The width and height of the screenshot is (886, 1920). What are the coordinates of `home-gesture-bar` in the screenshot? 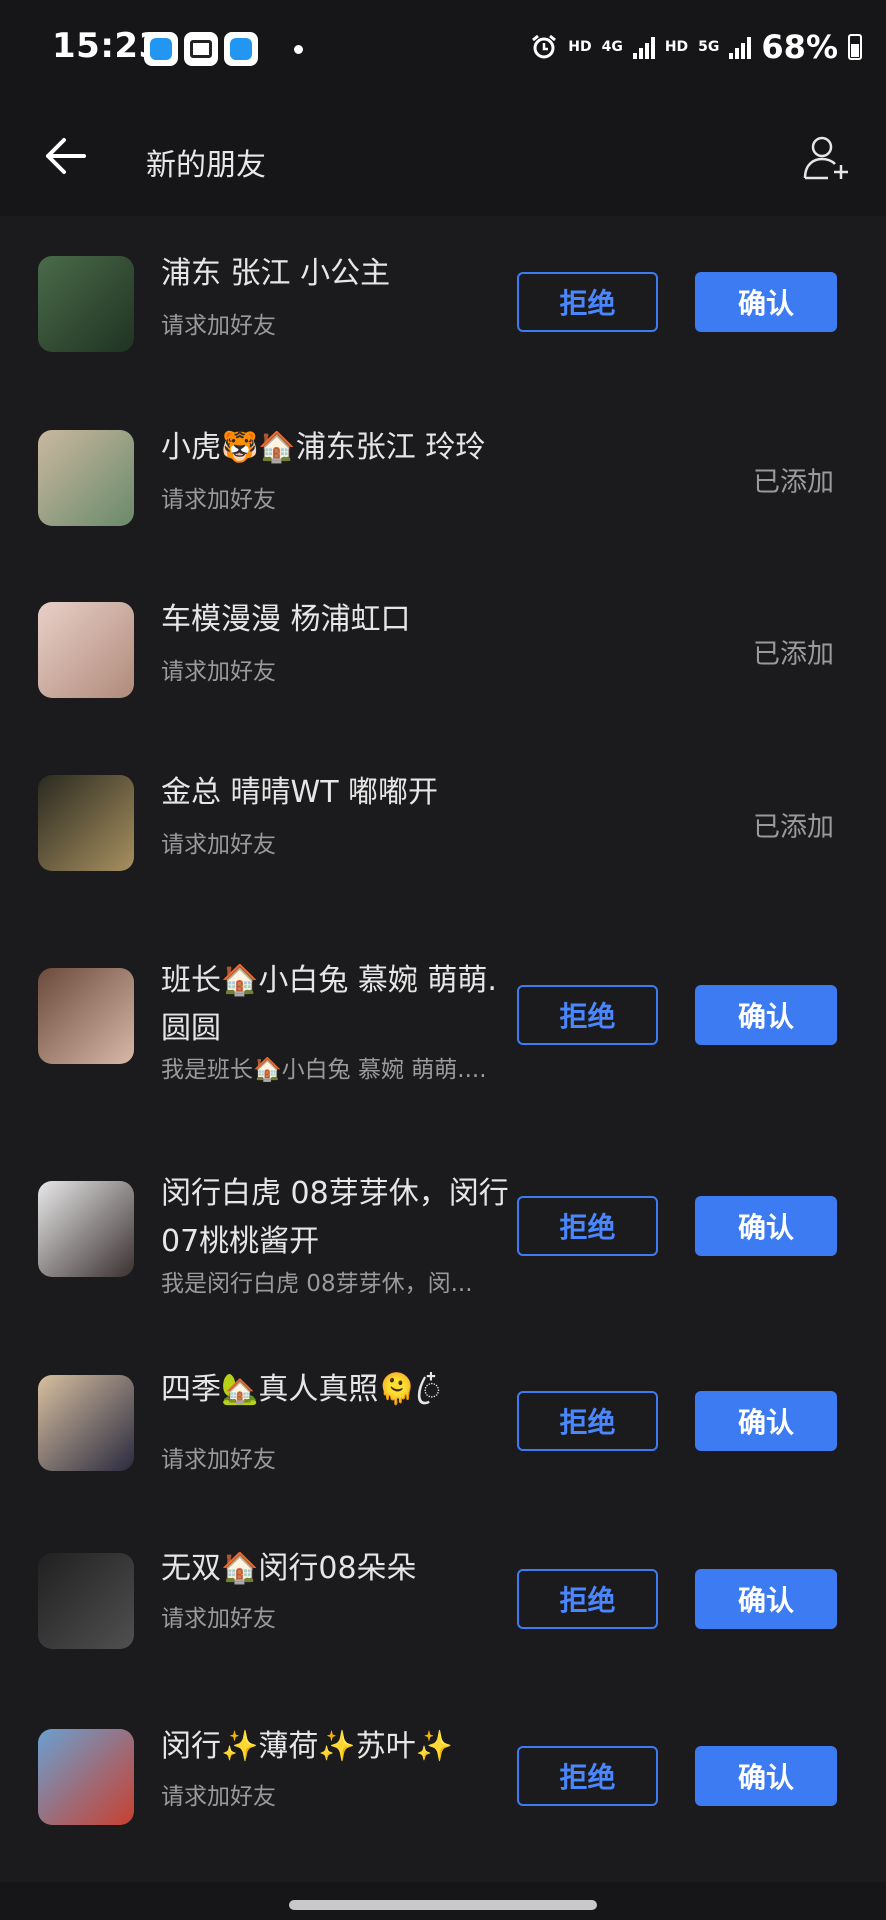 It's located at (443, 1905).